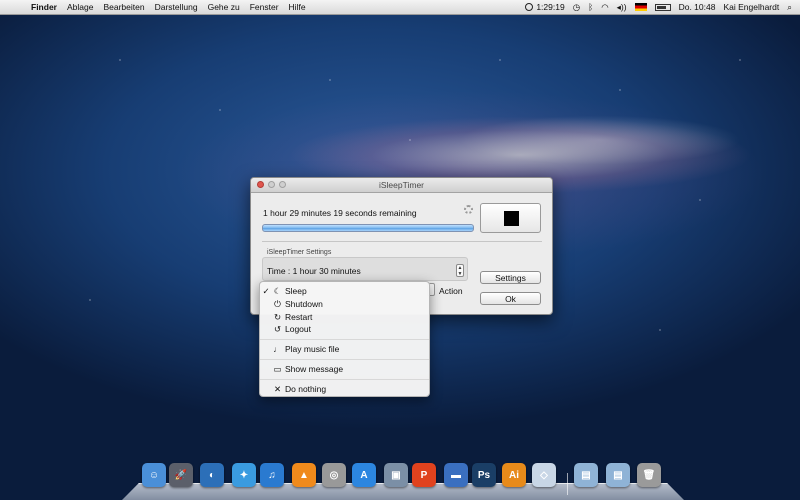  What do you see at coordinates (402, 241) in the screenshot?
I see `divider` at bounding box center [402, 241].